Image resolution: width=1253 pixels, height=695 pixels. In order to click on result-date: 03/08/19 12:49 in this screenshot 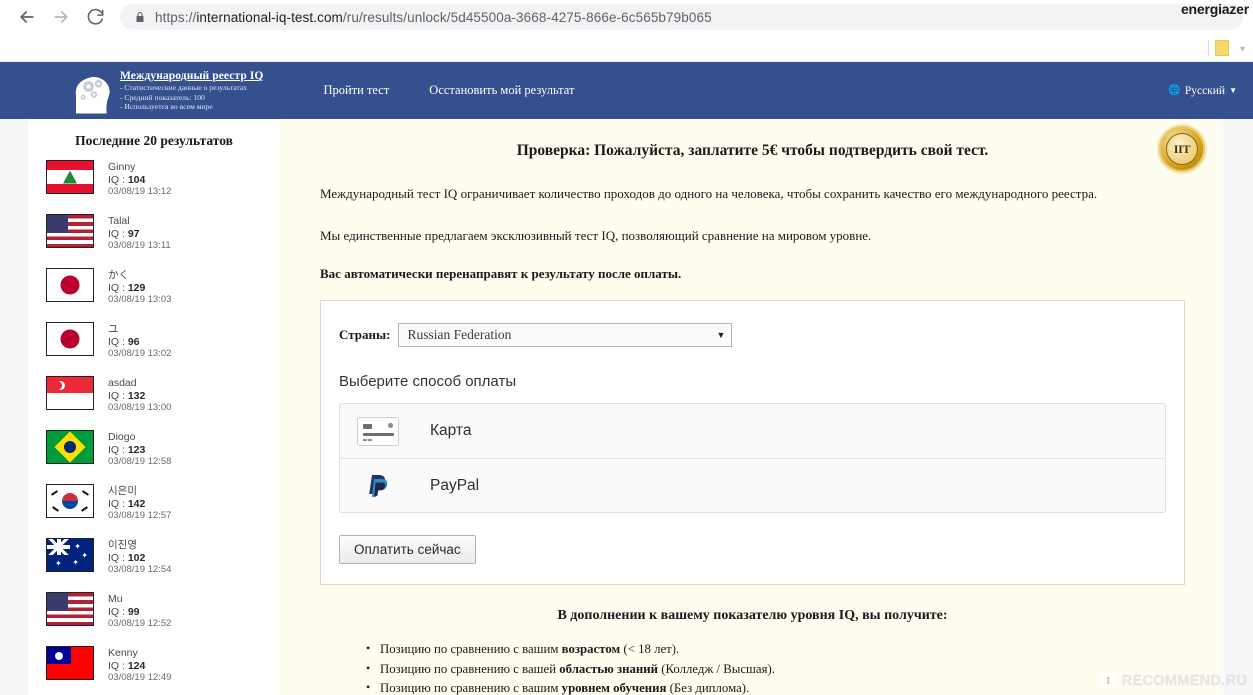, I will do `click(140, 678)`.